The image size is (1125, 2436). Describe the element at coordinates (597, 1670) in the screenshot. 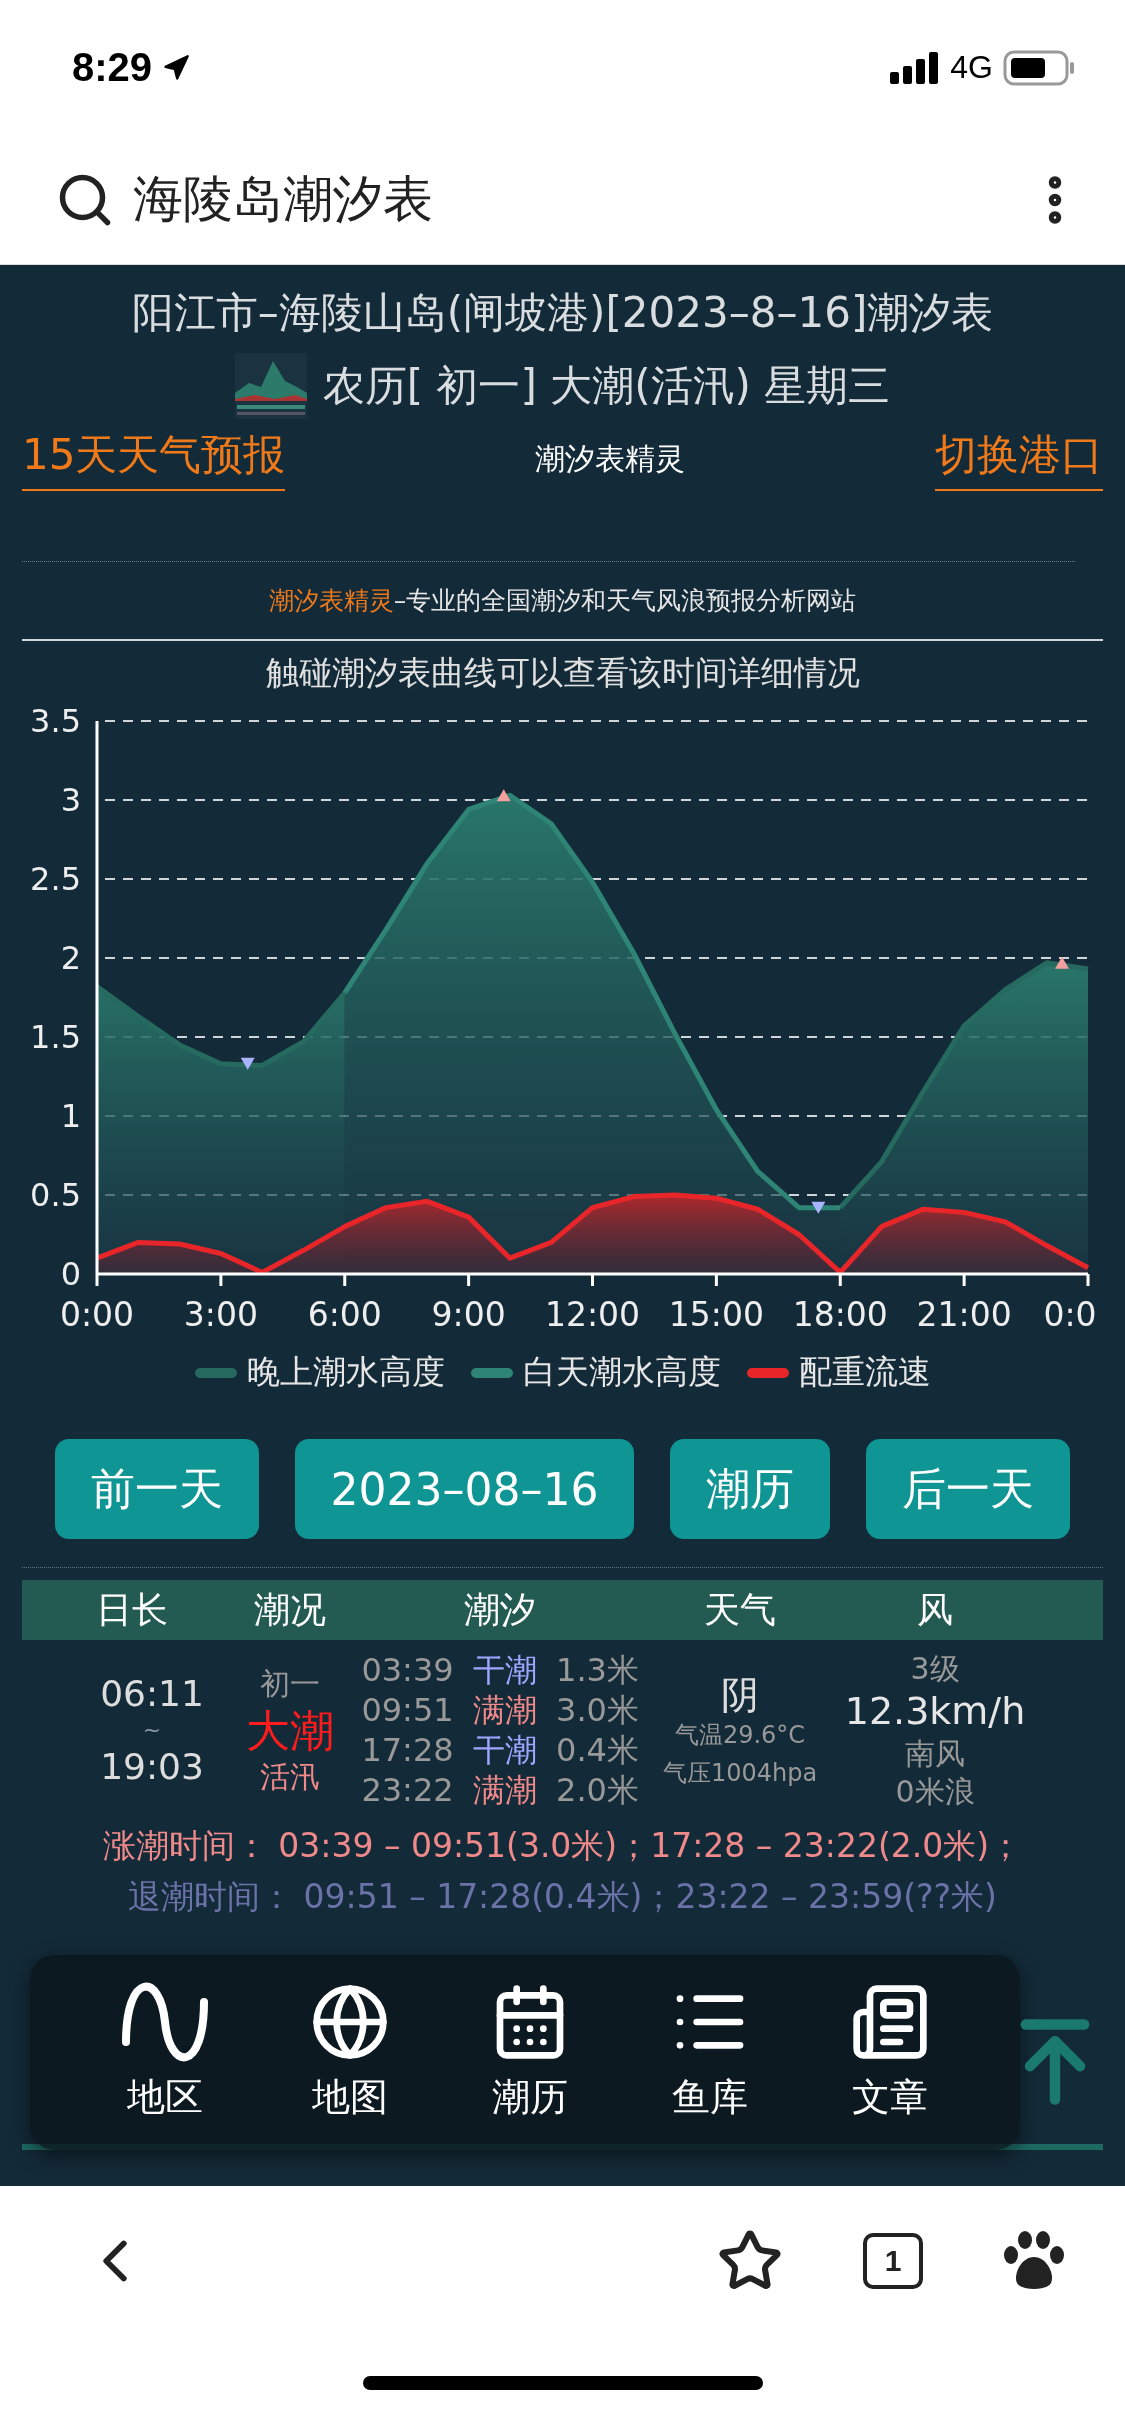

I see `tide-height: 1.3米` at that location.